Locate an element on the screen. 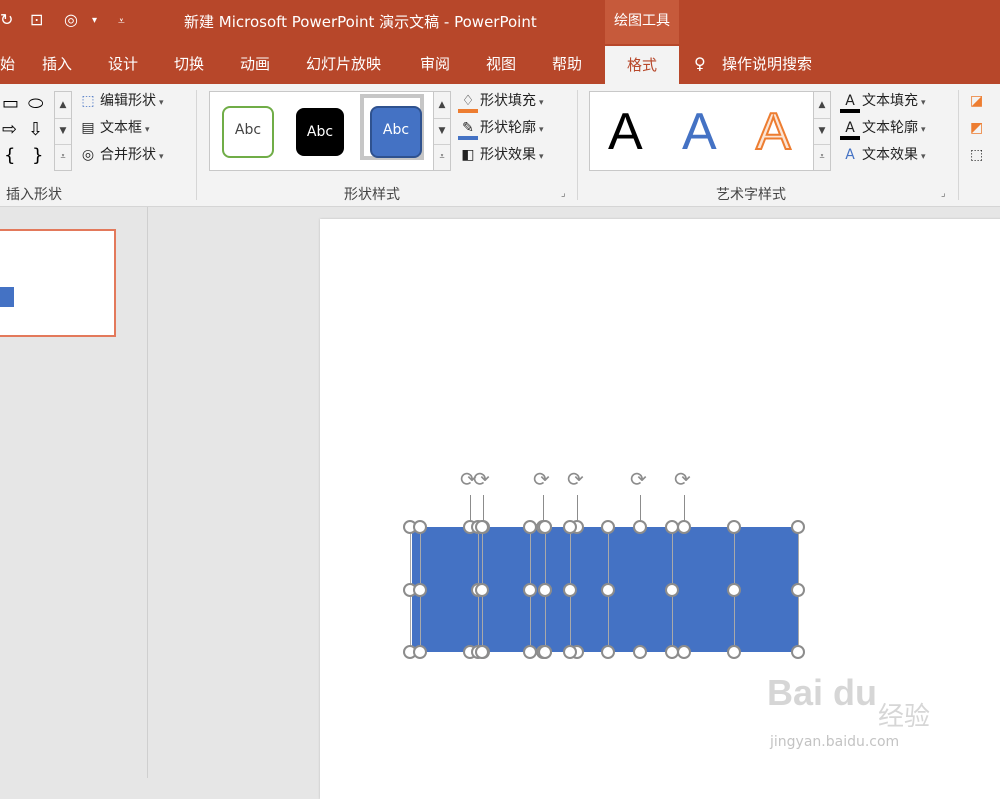 This screenshot has width=1000, height=799. redo-icon: ↻ is located at coordinates (6, 19).